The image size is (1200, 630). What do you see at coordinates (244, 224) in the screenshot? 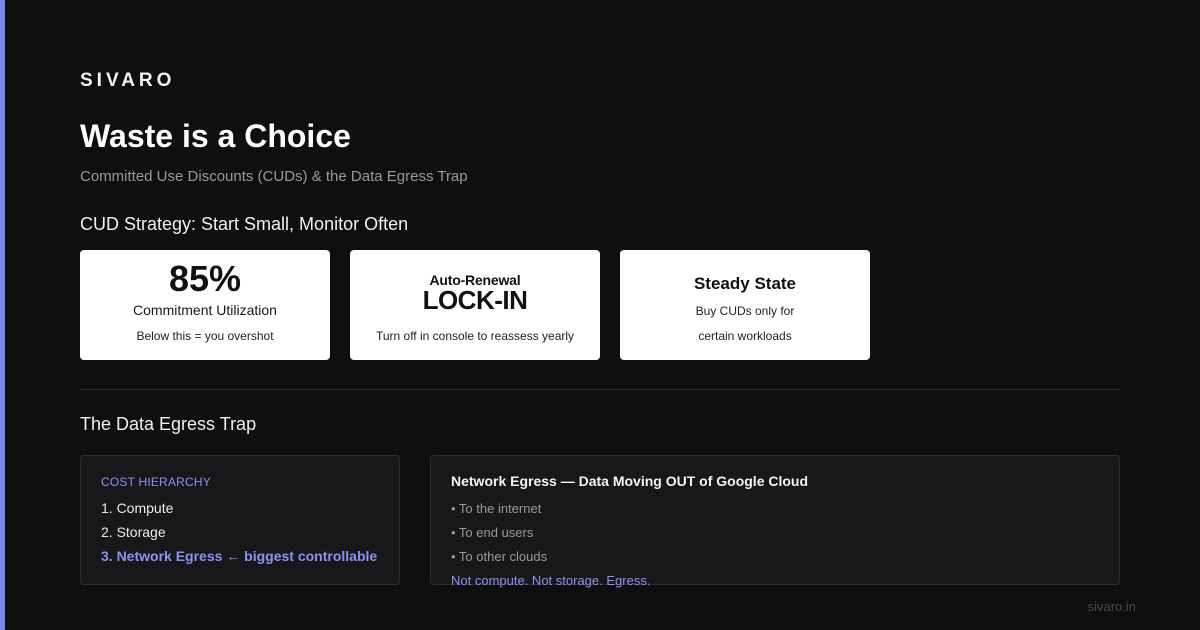
I see `cud-section-heading: CUD Strategy: Start Small, Monitor Often` at bounding box center [244, 224].